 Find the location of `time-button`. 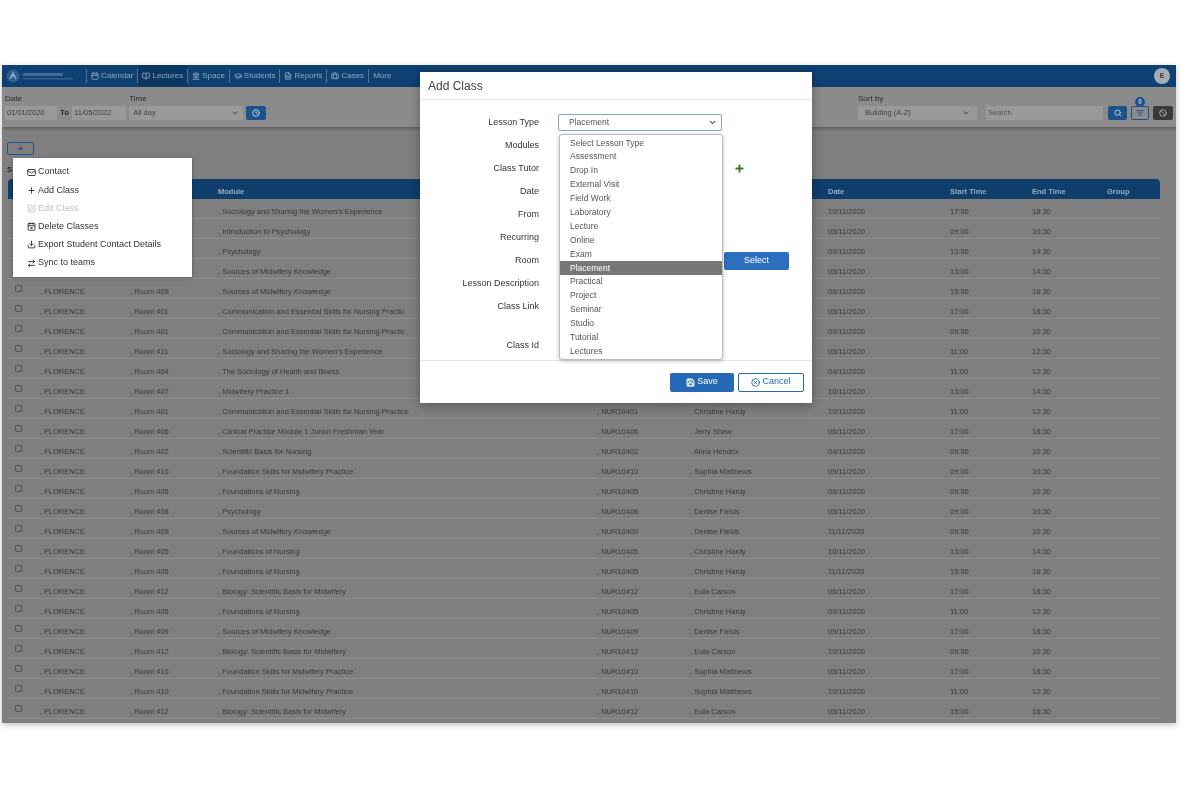

time-button is located at coordinates (256, 112).